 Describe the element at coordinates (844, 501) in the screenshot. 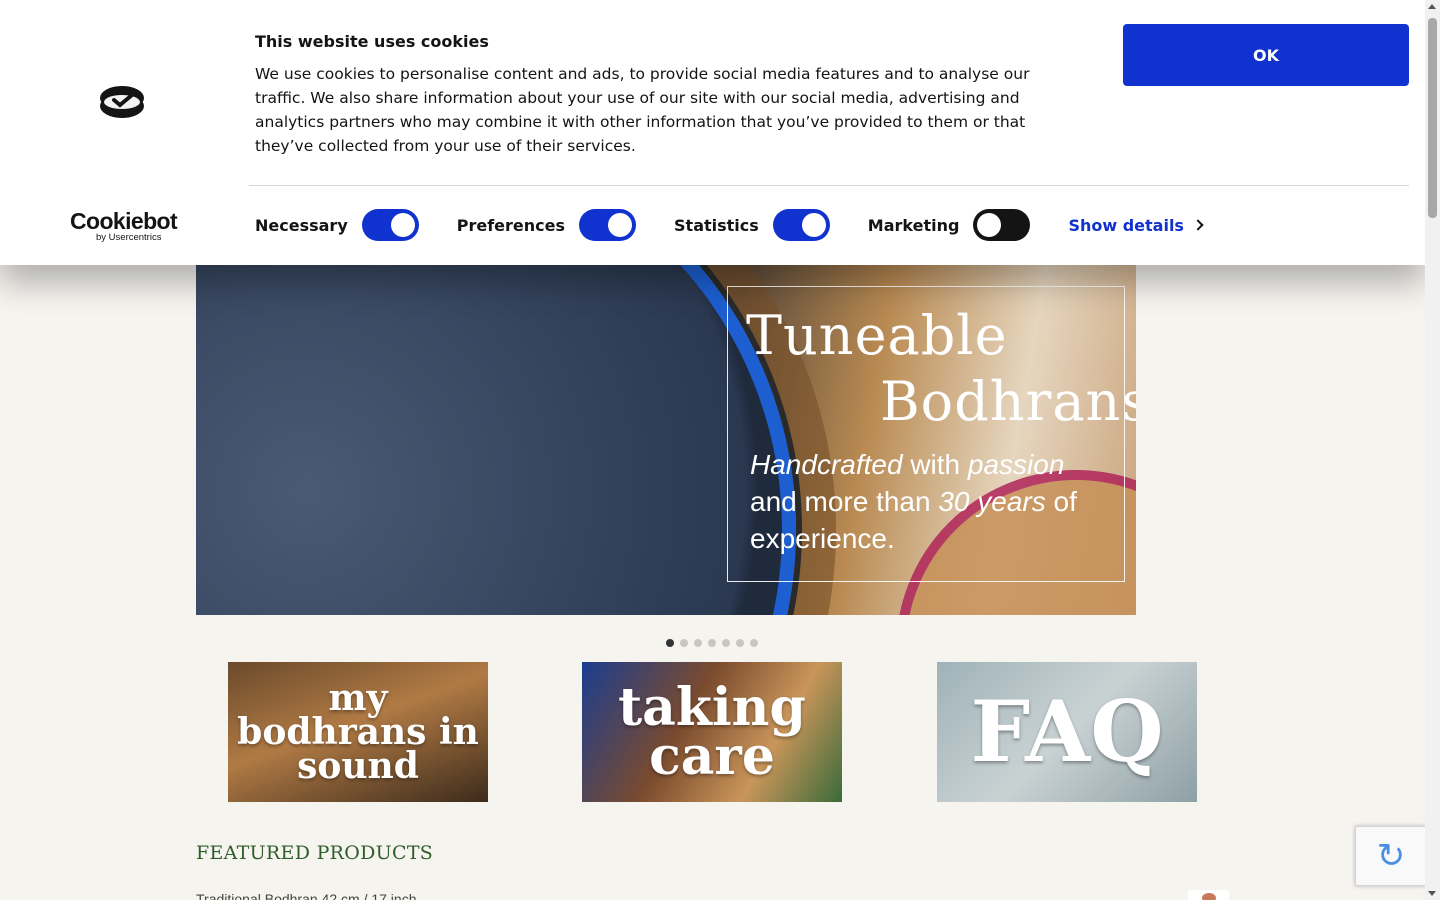

I see `hero-tag-text2: and more than` at that location.